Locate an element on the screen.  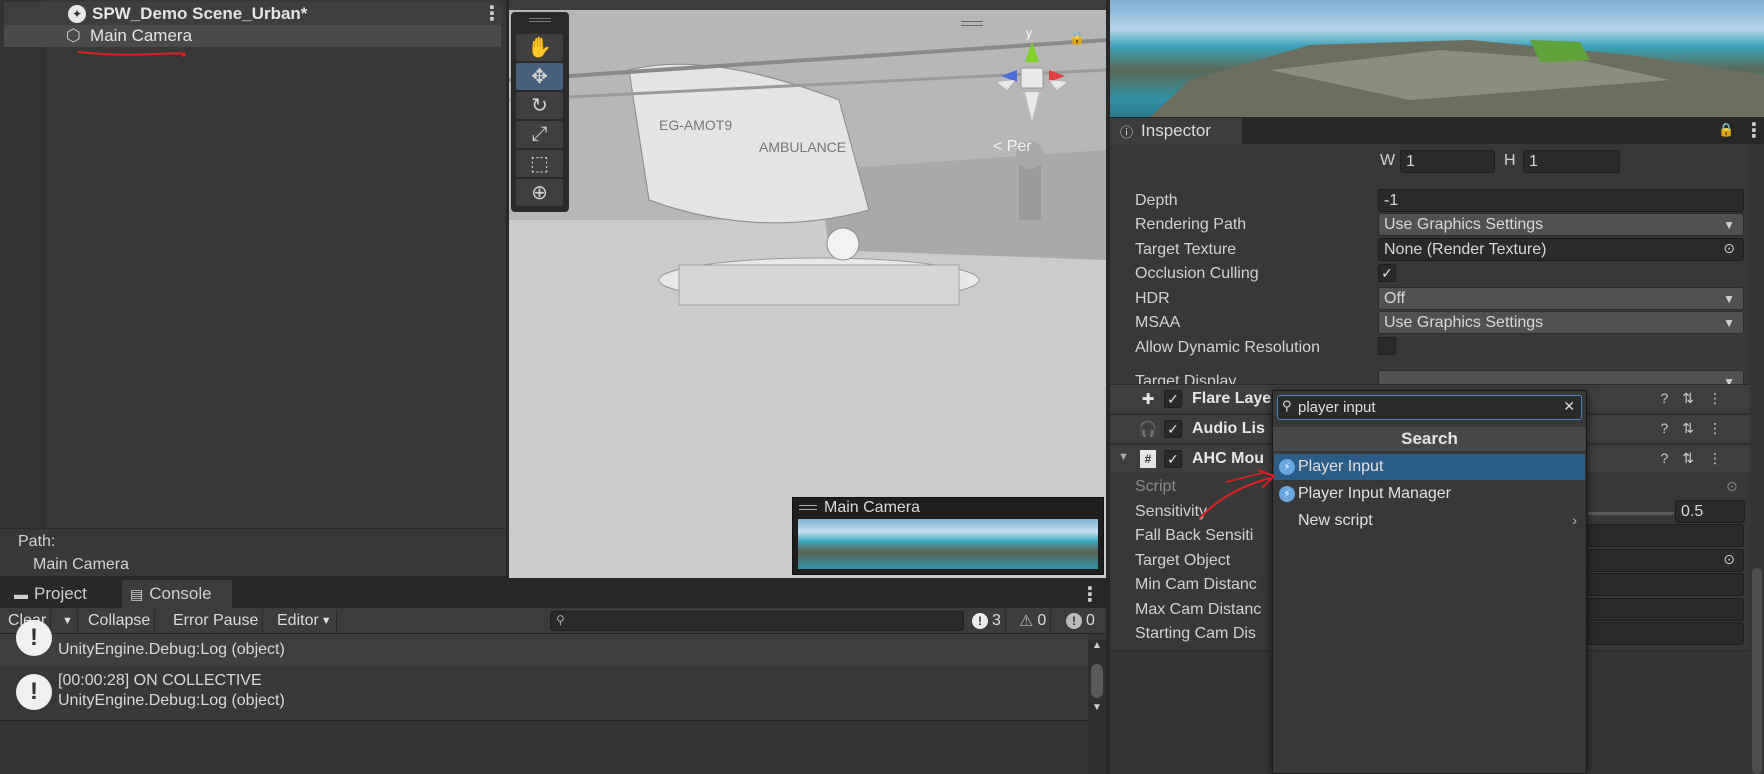
hierarchy-scene-row: ✦ SPW_Demo Scene_Urban* ⋮ is located at coordinates (253, 13).